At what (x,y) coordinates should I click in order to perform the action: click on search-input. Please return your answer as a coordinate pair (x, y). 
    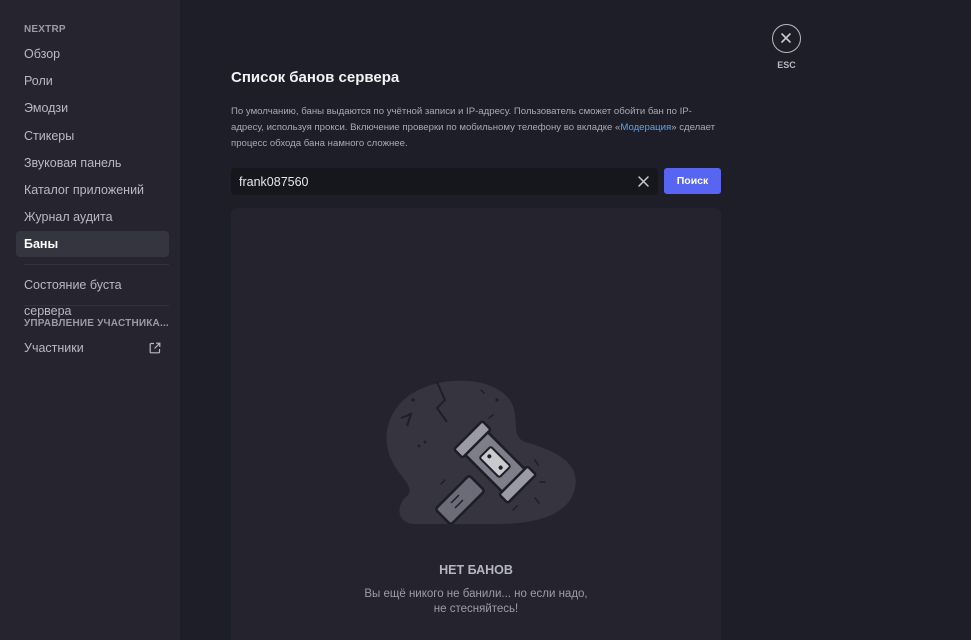
    Looking at the image, I should click on (429, 181).